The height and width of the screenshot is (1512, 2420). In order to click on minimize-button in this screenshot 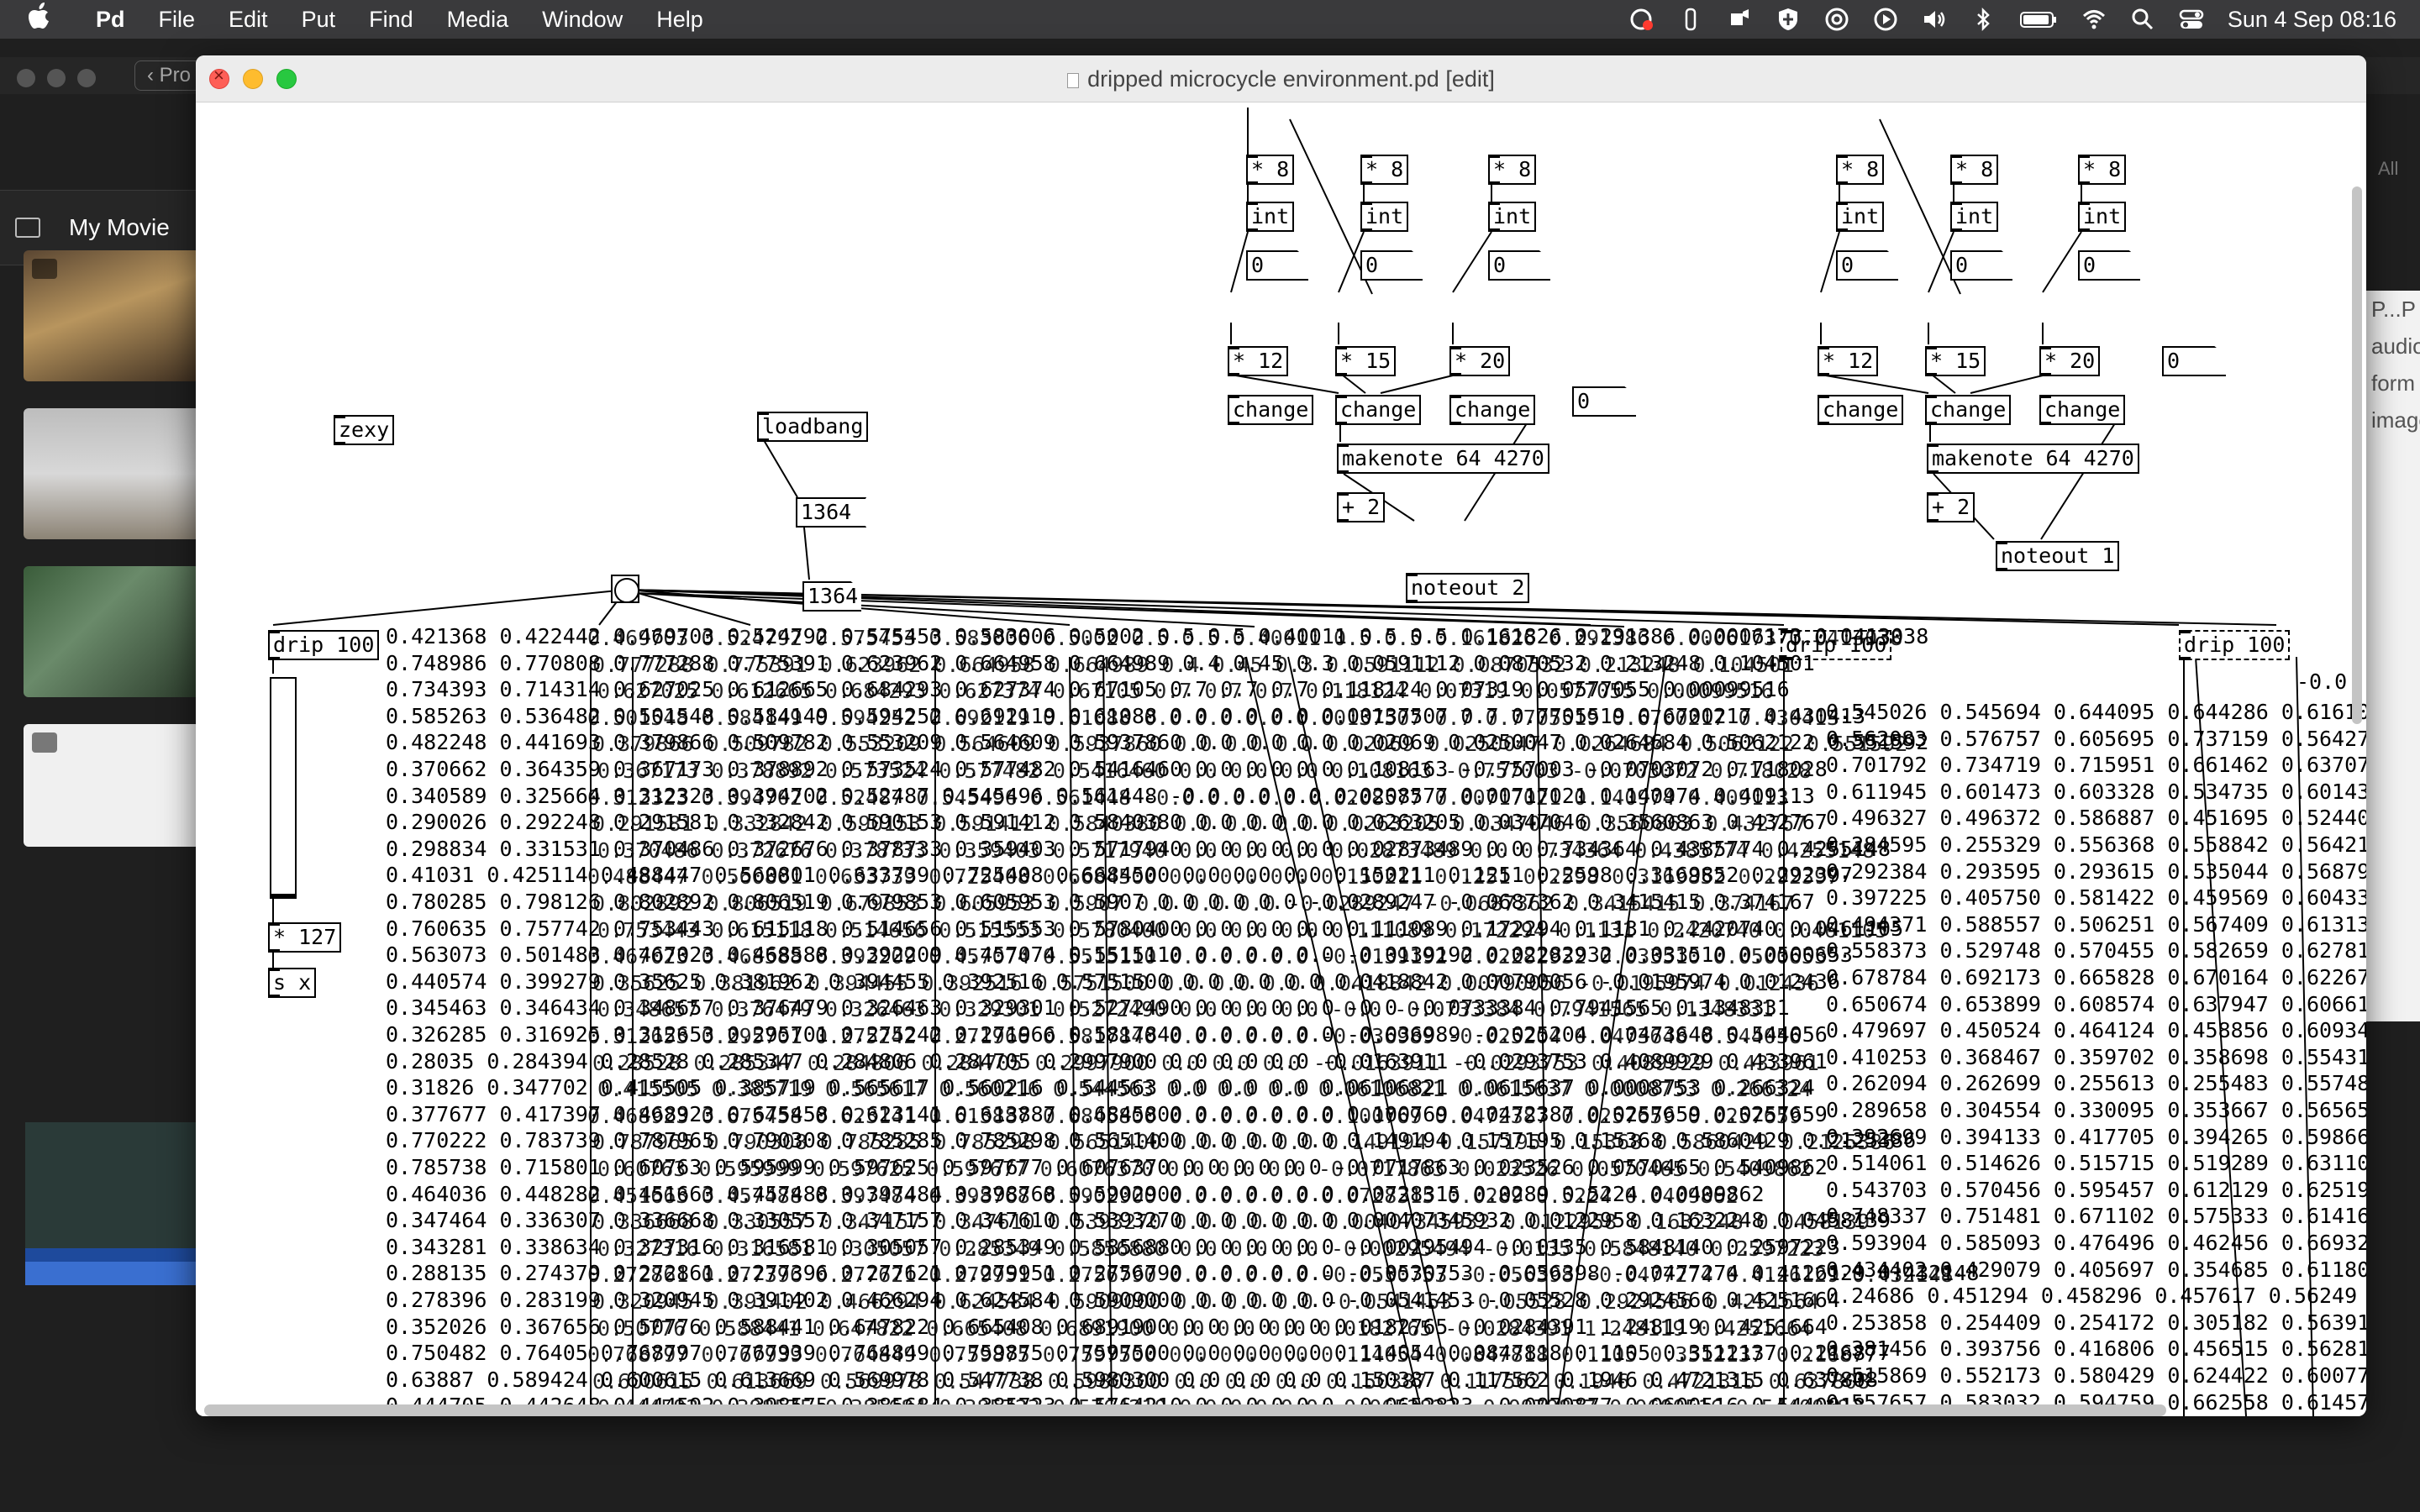, I will do `click(253, 79)`.